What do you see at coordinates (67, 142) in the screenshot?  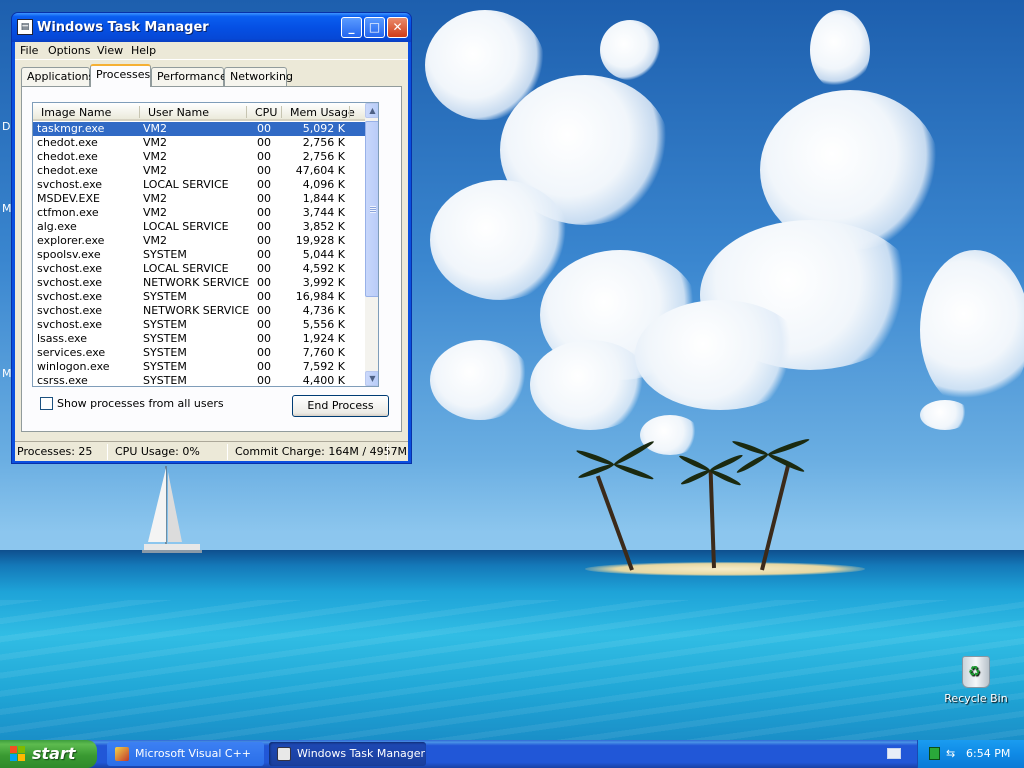 I see `process-name: chedot.exe` at bounding box center [67, 142].